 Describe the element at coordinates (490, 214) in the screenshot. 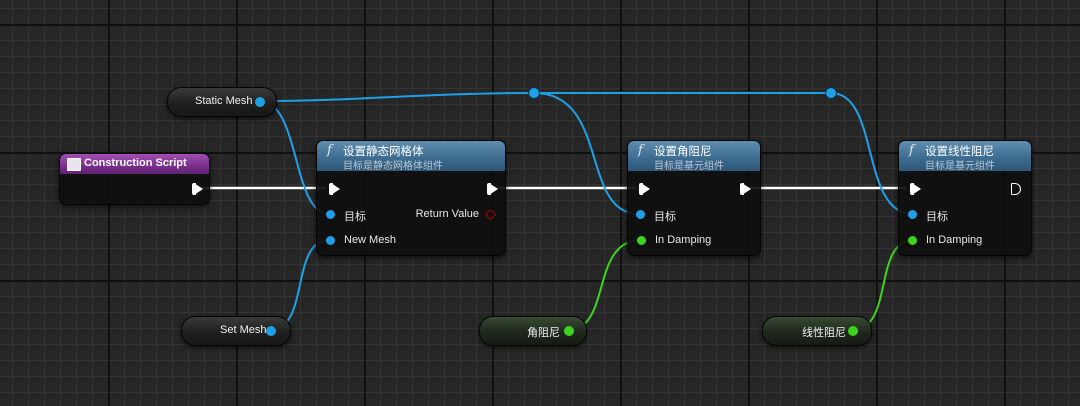

I see `return-output-pin` at that location.